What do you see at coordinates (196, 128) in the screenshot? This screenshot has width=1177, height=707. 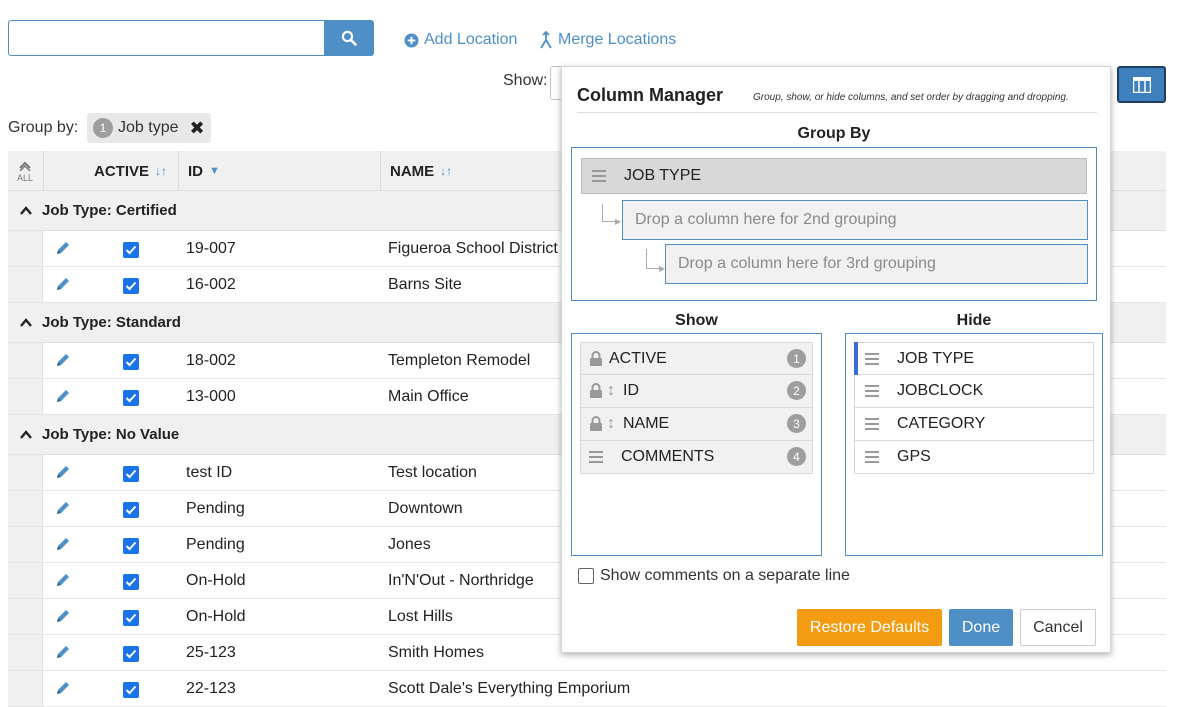 I see `remove-group-icon: ✖` at bounding box center [196, 128].